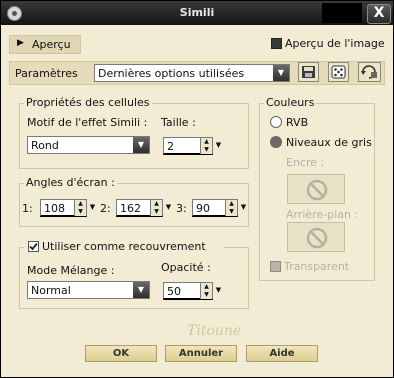 This screenshot has height=378, width=394. I want to click on background-label: Arrière-plan :, so click(322, 214).